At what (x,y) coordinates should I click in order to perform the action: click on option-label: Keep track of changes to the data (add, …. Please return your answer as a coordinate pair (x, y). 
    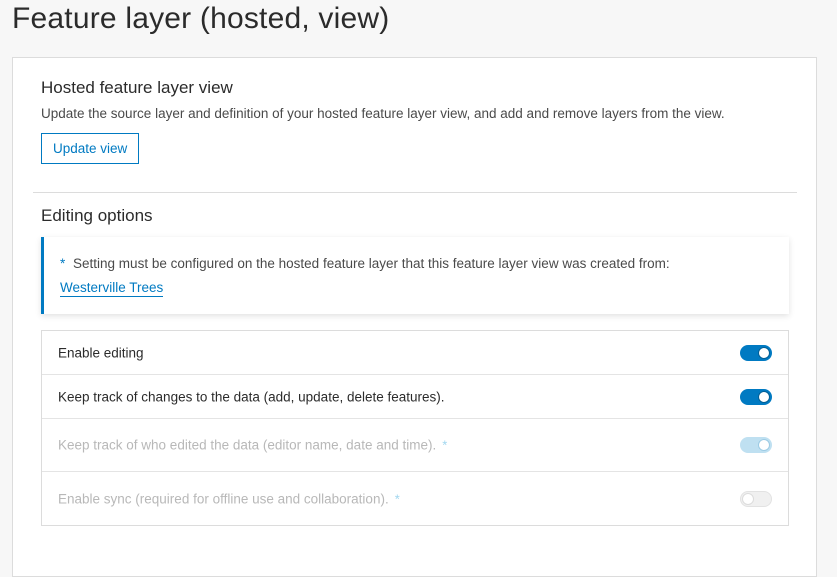
    Looking at the image, I should click on (251, 396).